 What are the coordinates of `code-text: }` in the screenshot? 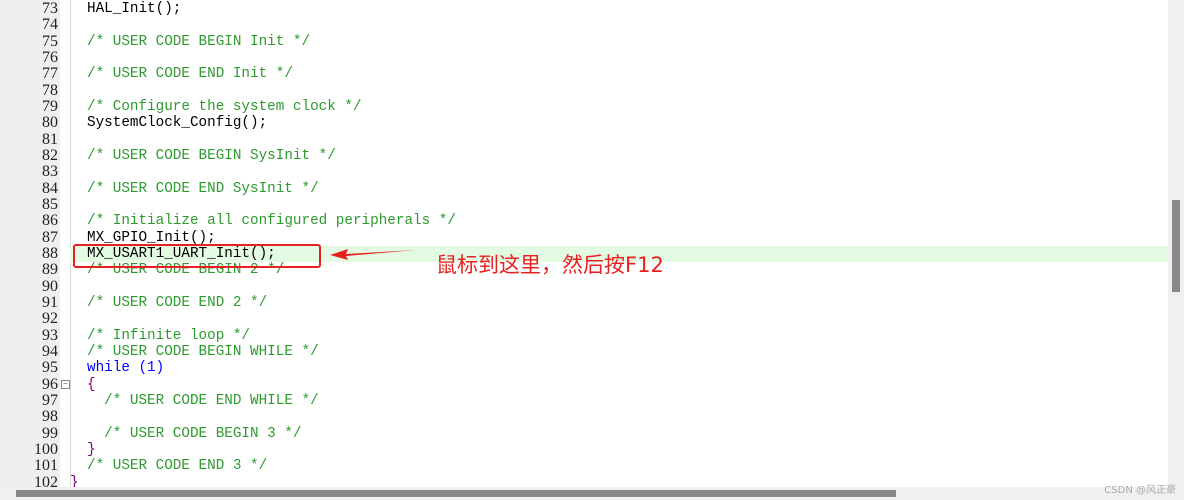 It's located at (91, 449).